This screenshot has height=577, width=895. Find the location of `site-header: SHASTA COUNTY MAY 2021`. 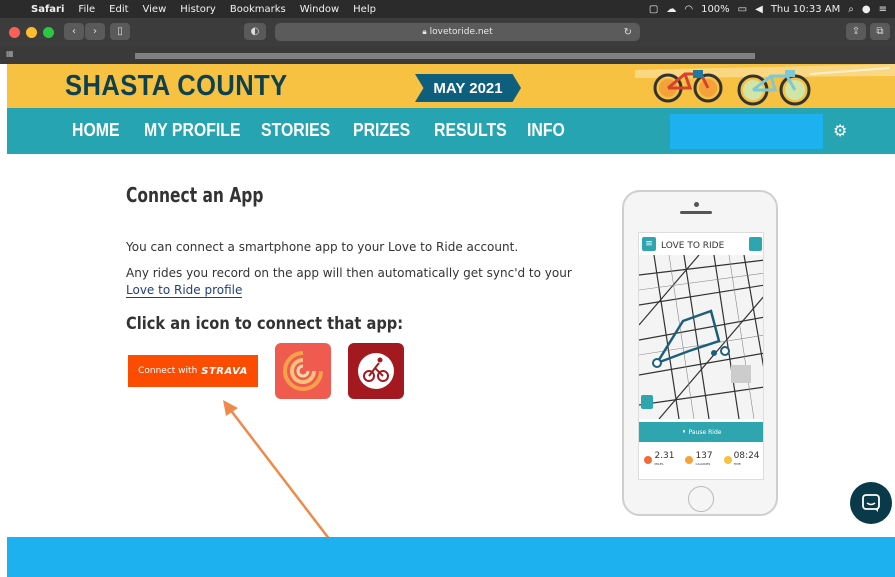

site-header: SHASTA COUNTY MAY 2021 is located at coordinates (451, 86).